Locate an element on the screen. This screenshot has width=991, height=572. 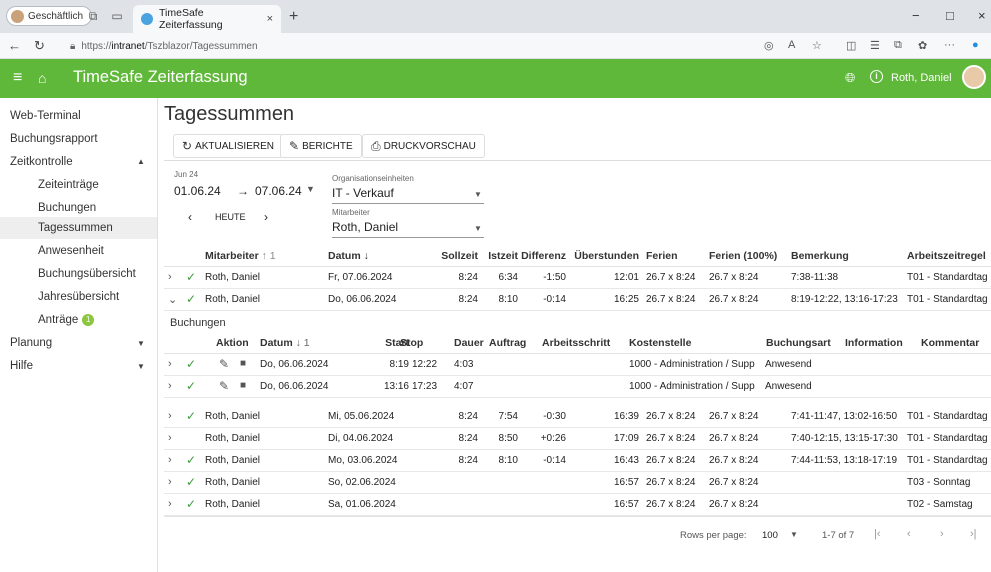
location-icon: ◎ is located at coordinates (769, 45).